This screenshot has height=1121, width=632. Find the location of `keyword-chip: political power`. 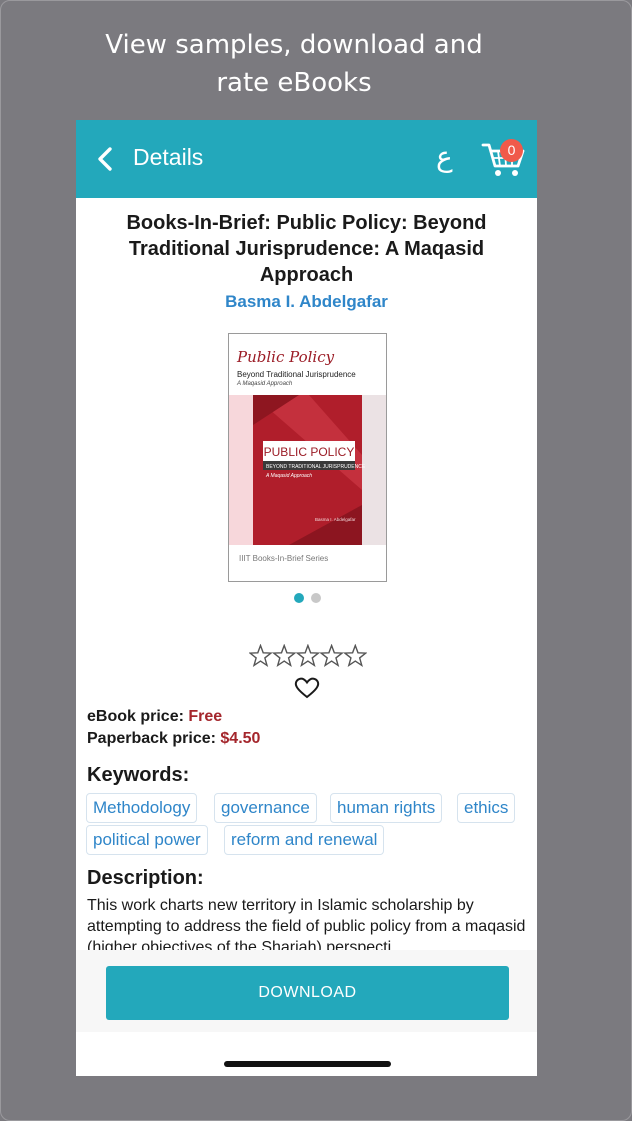

keyword-chip: political power is located at coordinates (147, 840).